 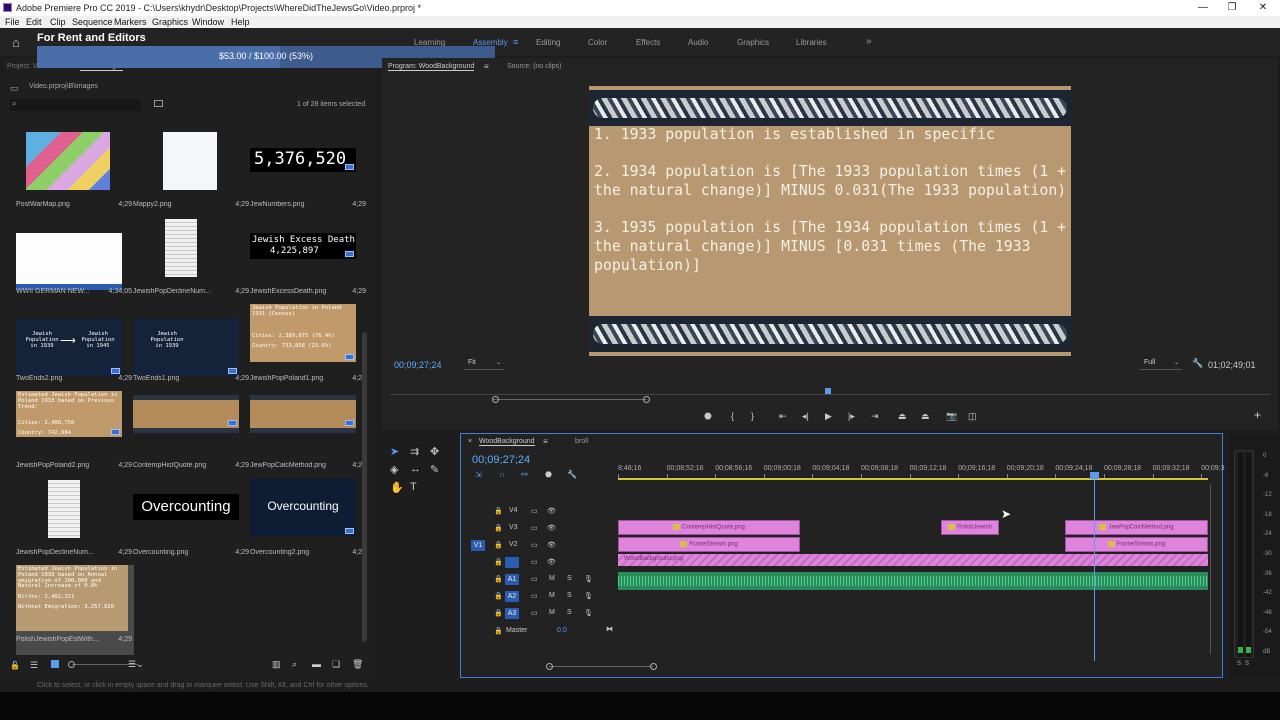 What do you see at coordinates (805, 416) in the screenshot?
I see `step-back-icon: ◂|` at bounding box center [805, 416].